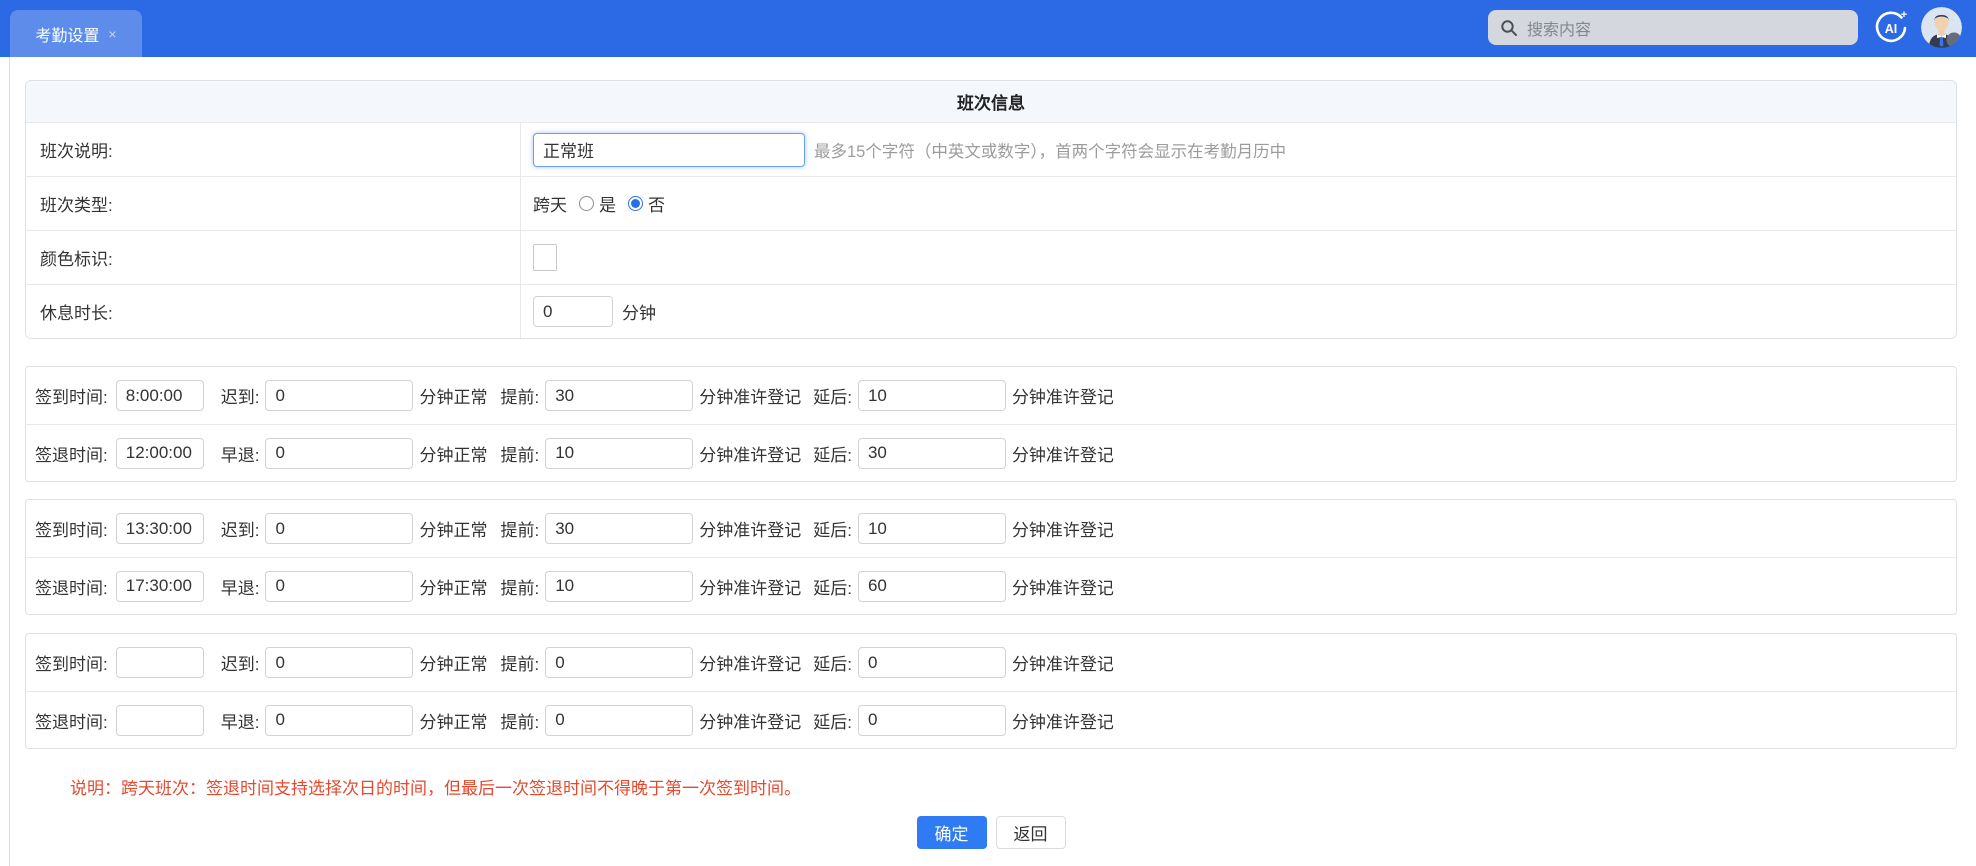 The image size is (1976, 866). I want to click on rest-duration-unit: 分钟, so click(639, 313).